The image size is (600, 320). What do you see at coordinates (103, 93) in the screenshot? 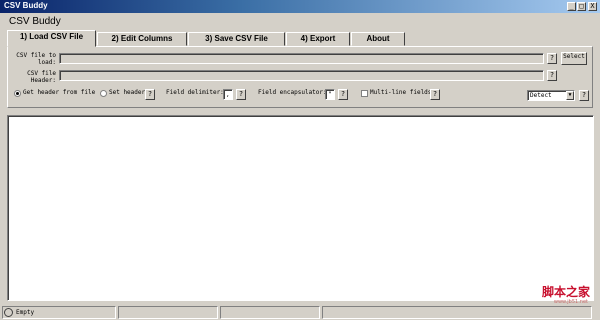
I see `set-header-radio` at bounding box center [103, 93].